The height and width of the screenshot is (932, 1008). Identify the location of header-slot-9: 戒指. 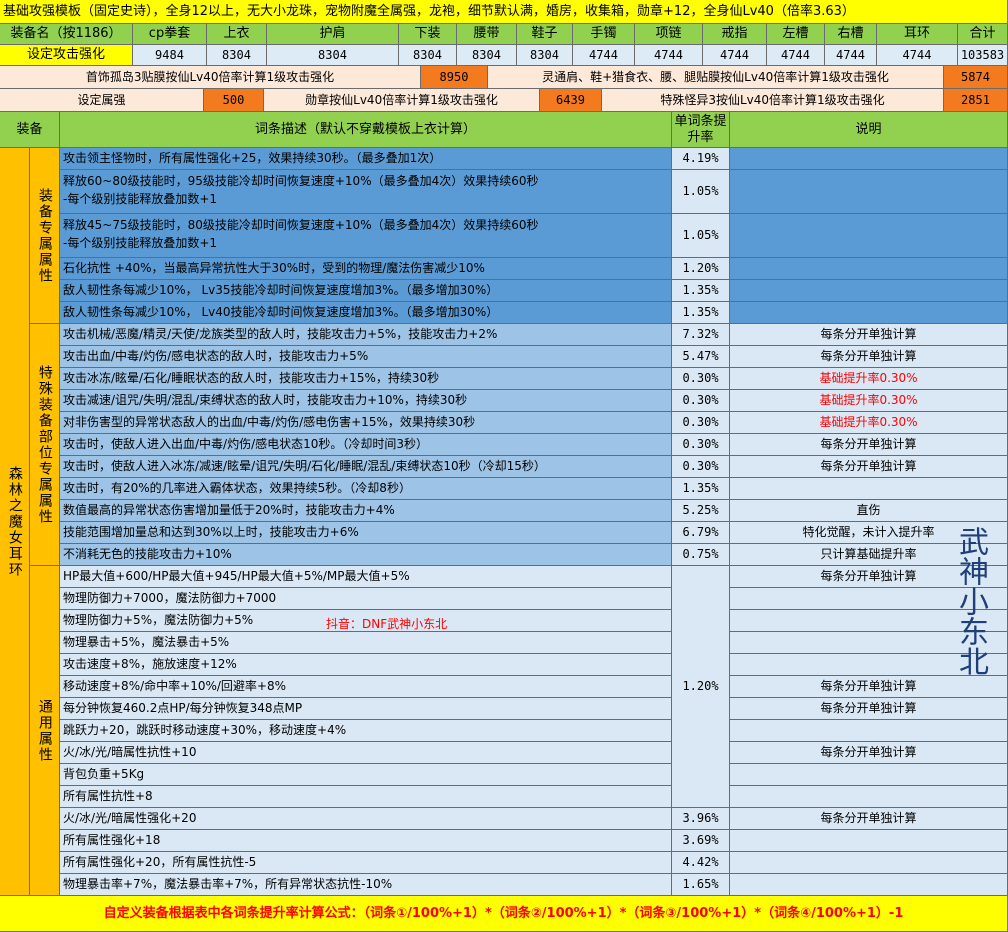
(735, 34).